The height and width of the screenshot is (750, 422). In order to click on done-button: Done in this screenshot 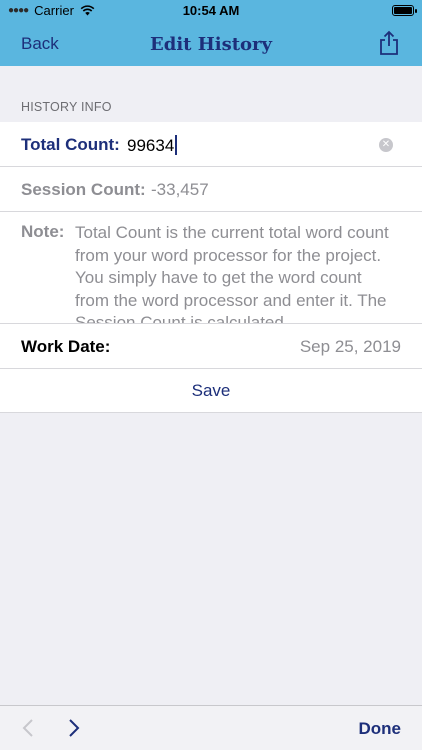, I will do `click(380, 729)`.